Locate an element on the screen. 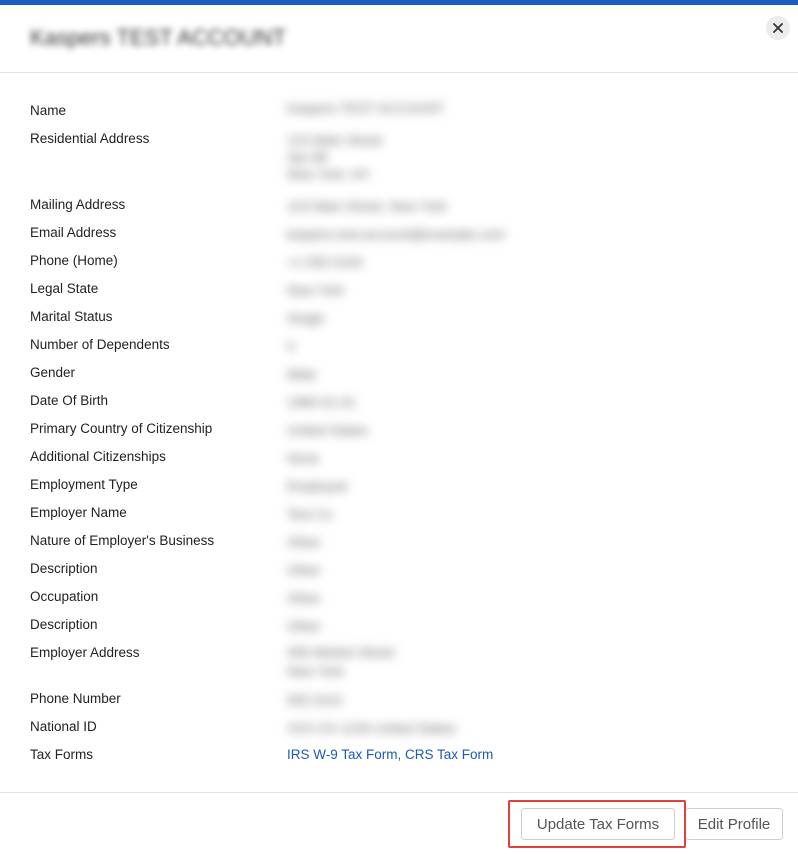 Image resolution: width=798 pixels, height=854 pixels. value-employer-business: Other is located at coordinates (304, 542).